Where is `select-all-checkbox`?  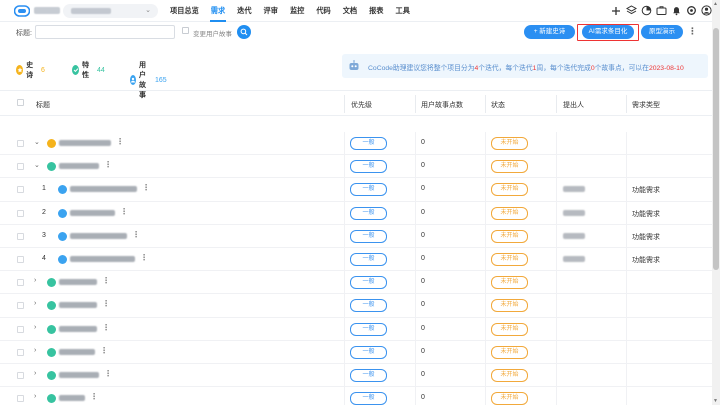 select-all-checkbox is located at coordinates (20, 102).